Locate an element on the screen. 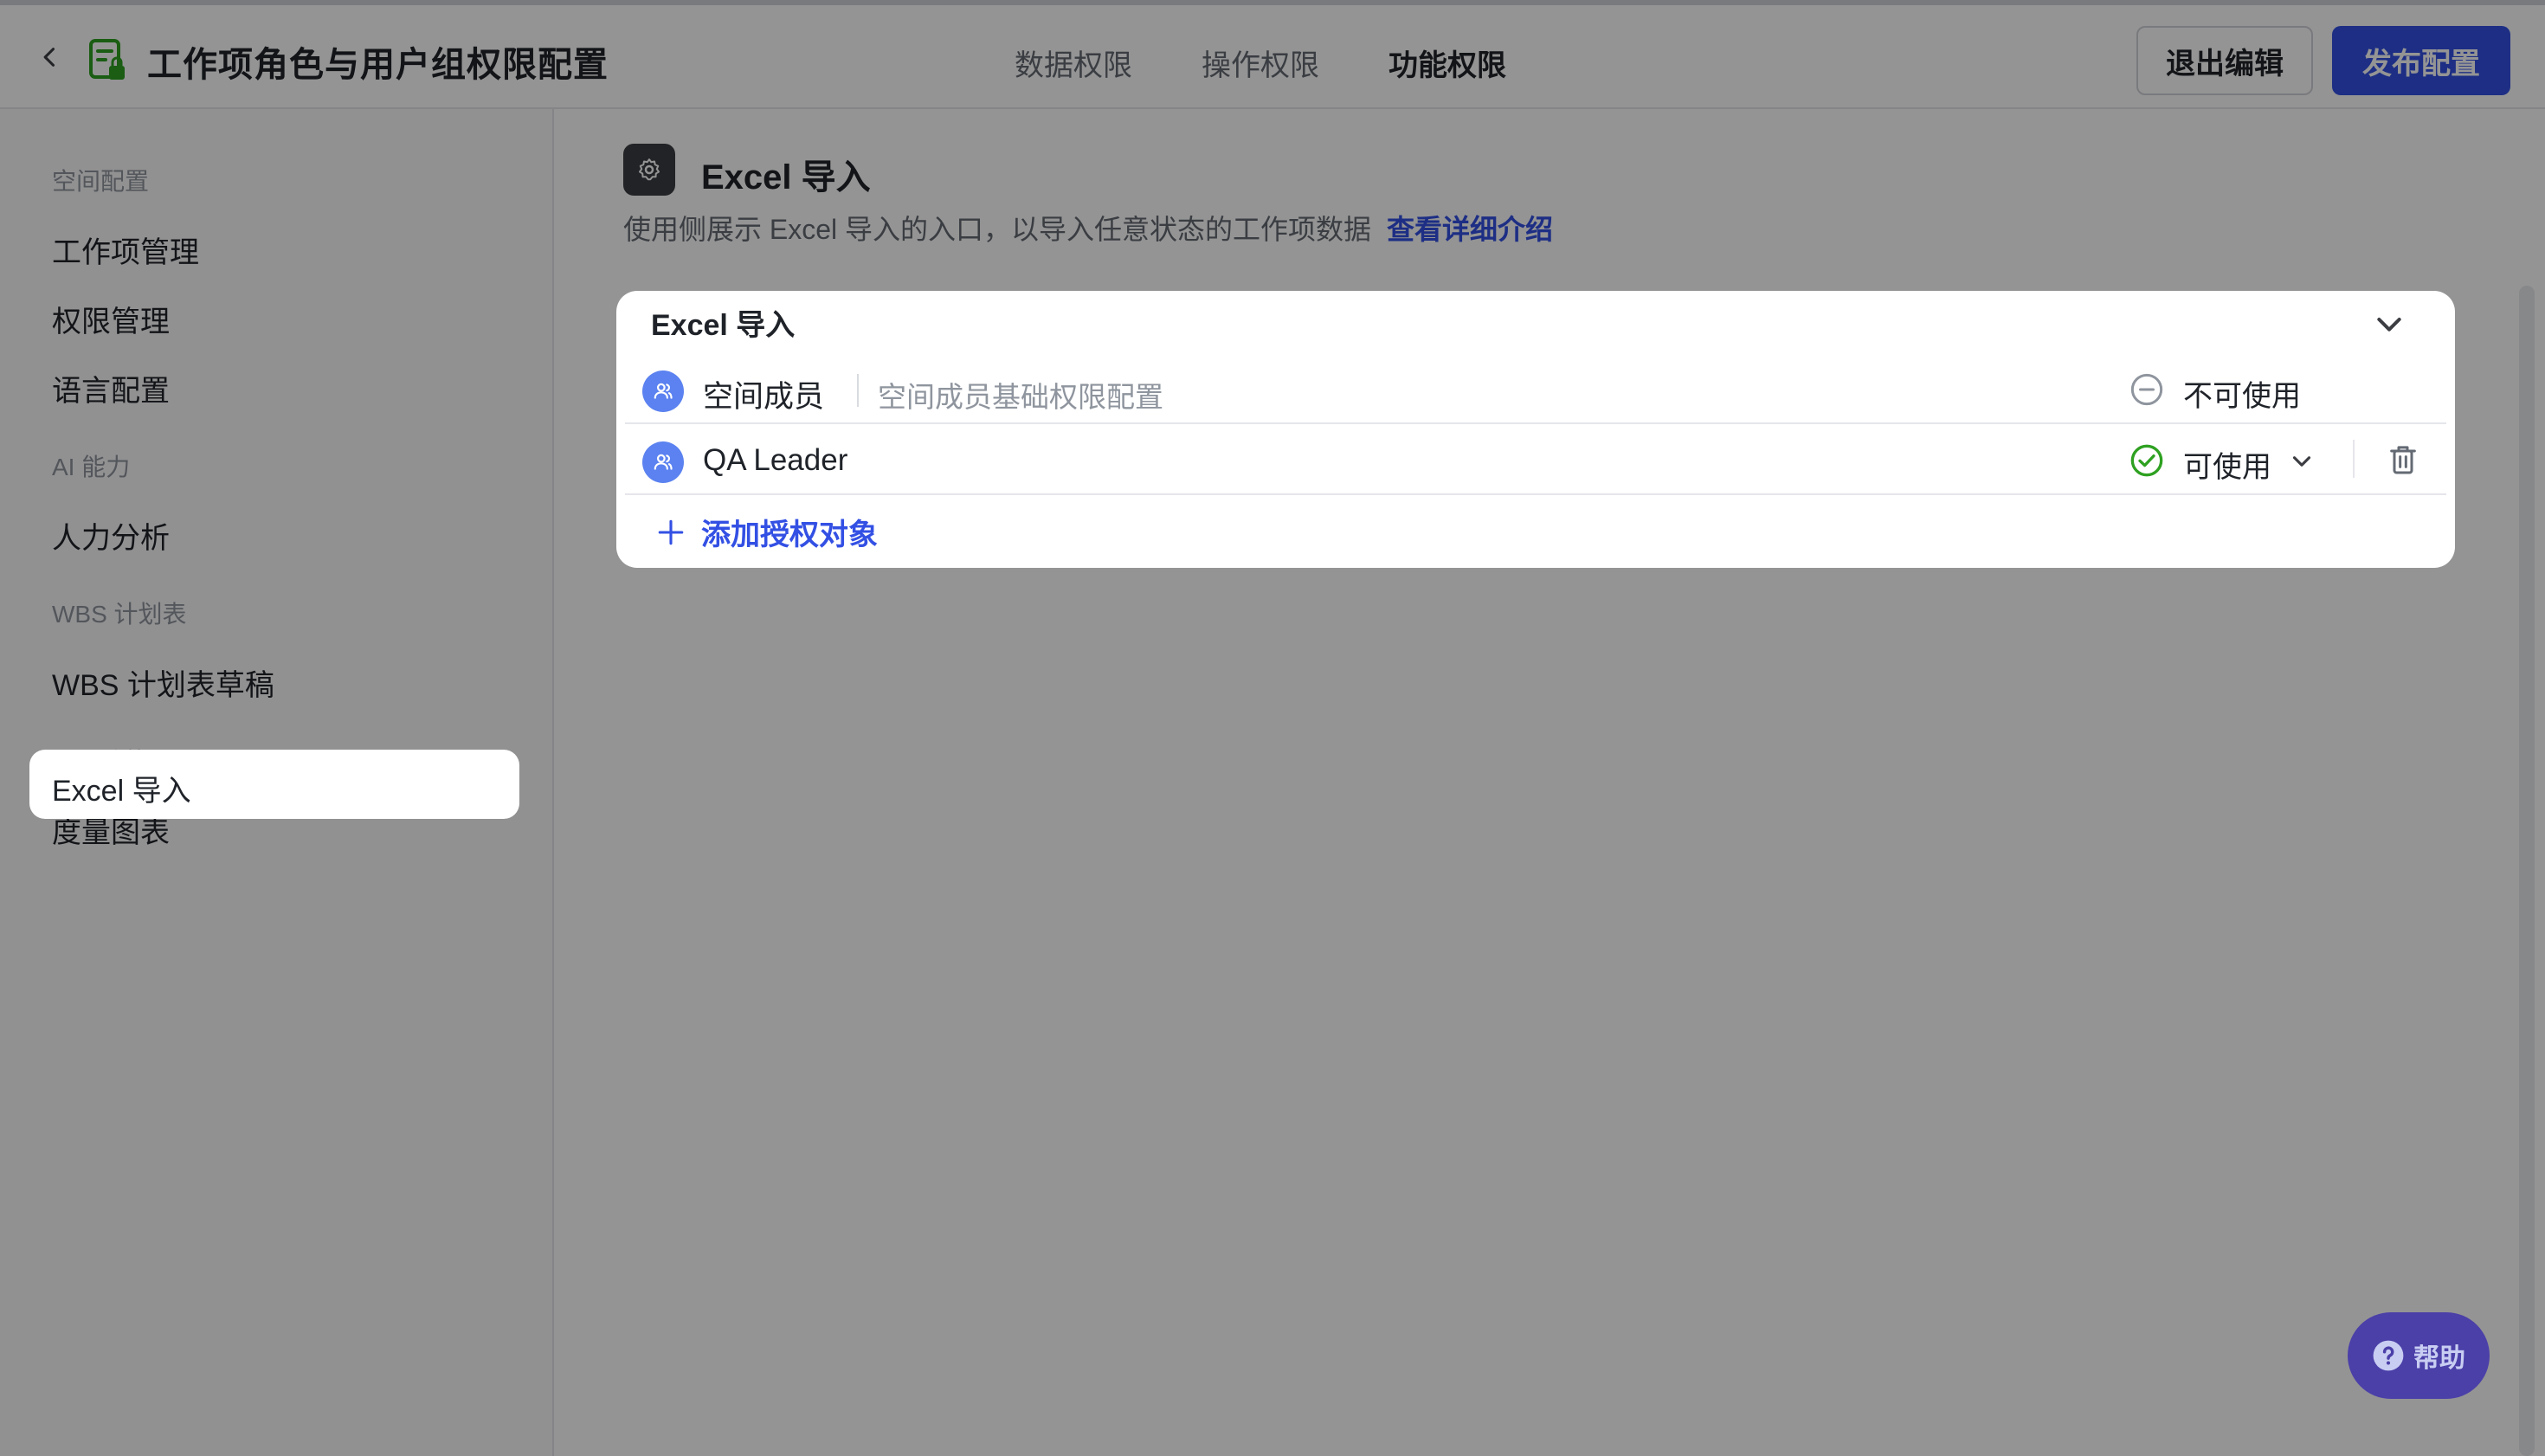  back-button is located at coordinates (51, 57).